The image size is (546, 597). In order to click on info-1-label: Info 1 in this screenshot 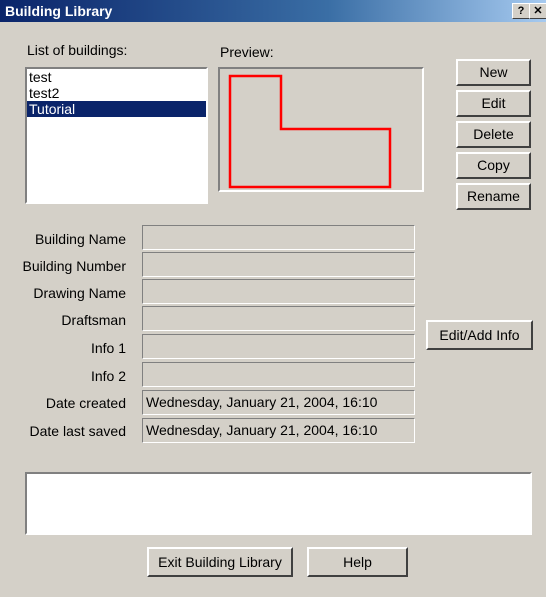, I will do `click(108, 348)`.